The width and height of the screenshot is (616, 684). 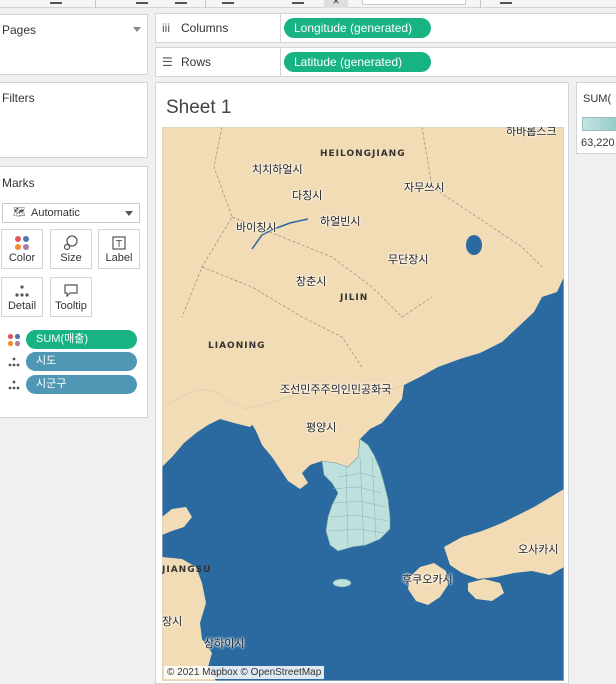 I want to click on map-label-yichun: 바이칭시, so click(x=256, y=227).